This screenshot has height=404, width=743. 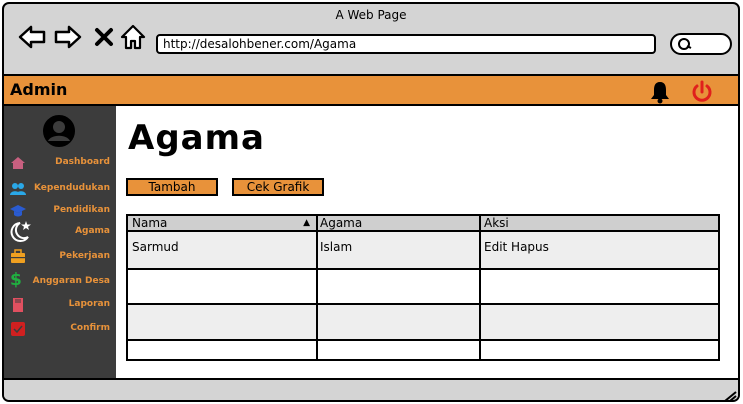 I want to click on column-header-agama: Agama, so click(x=398, y=224).